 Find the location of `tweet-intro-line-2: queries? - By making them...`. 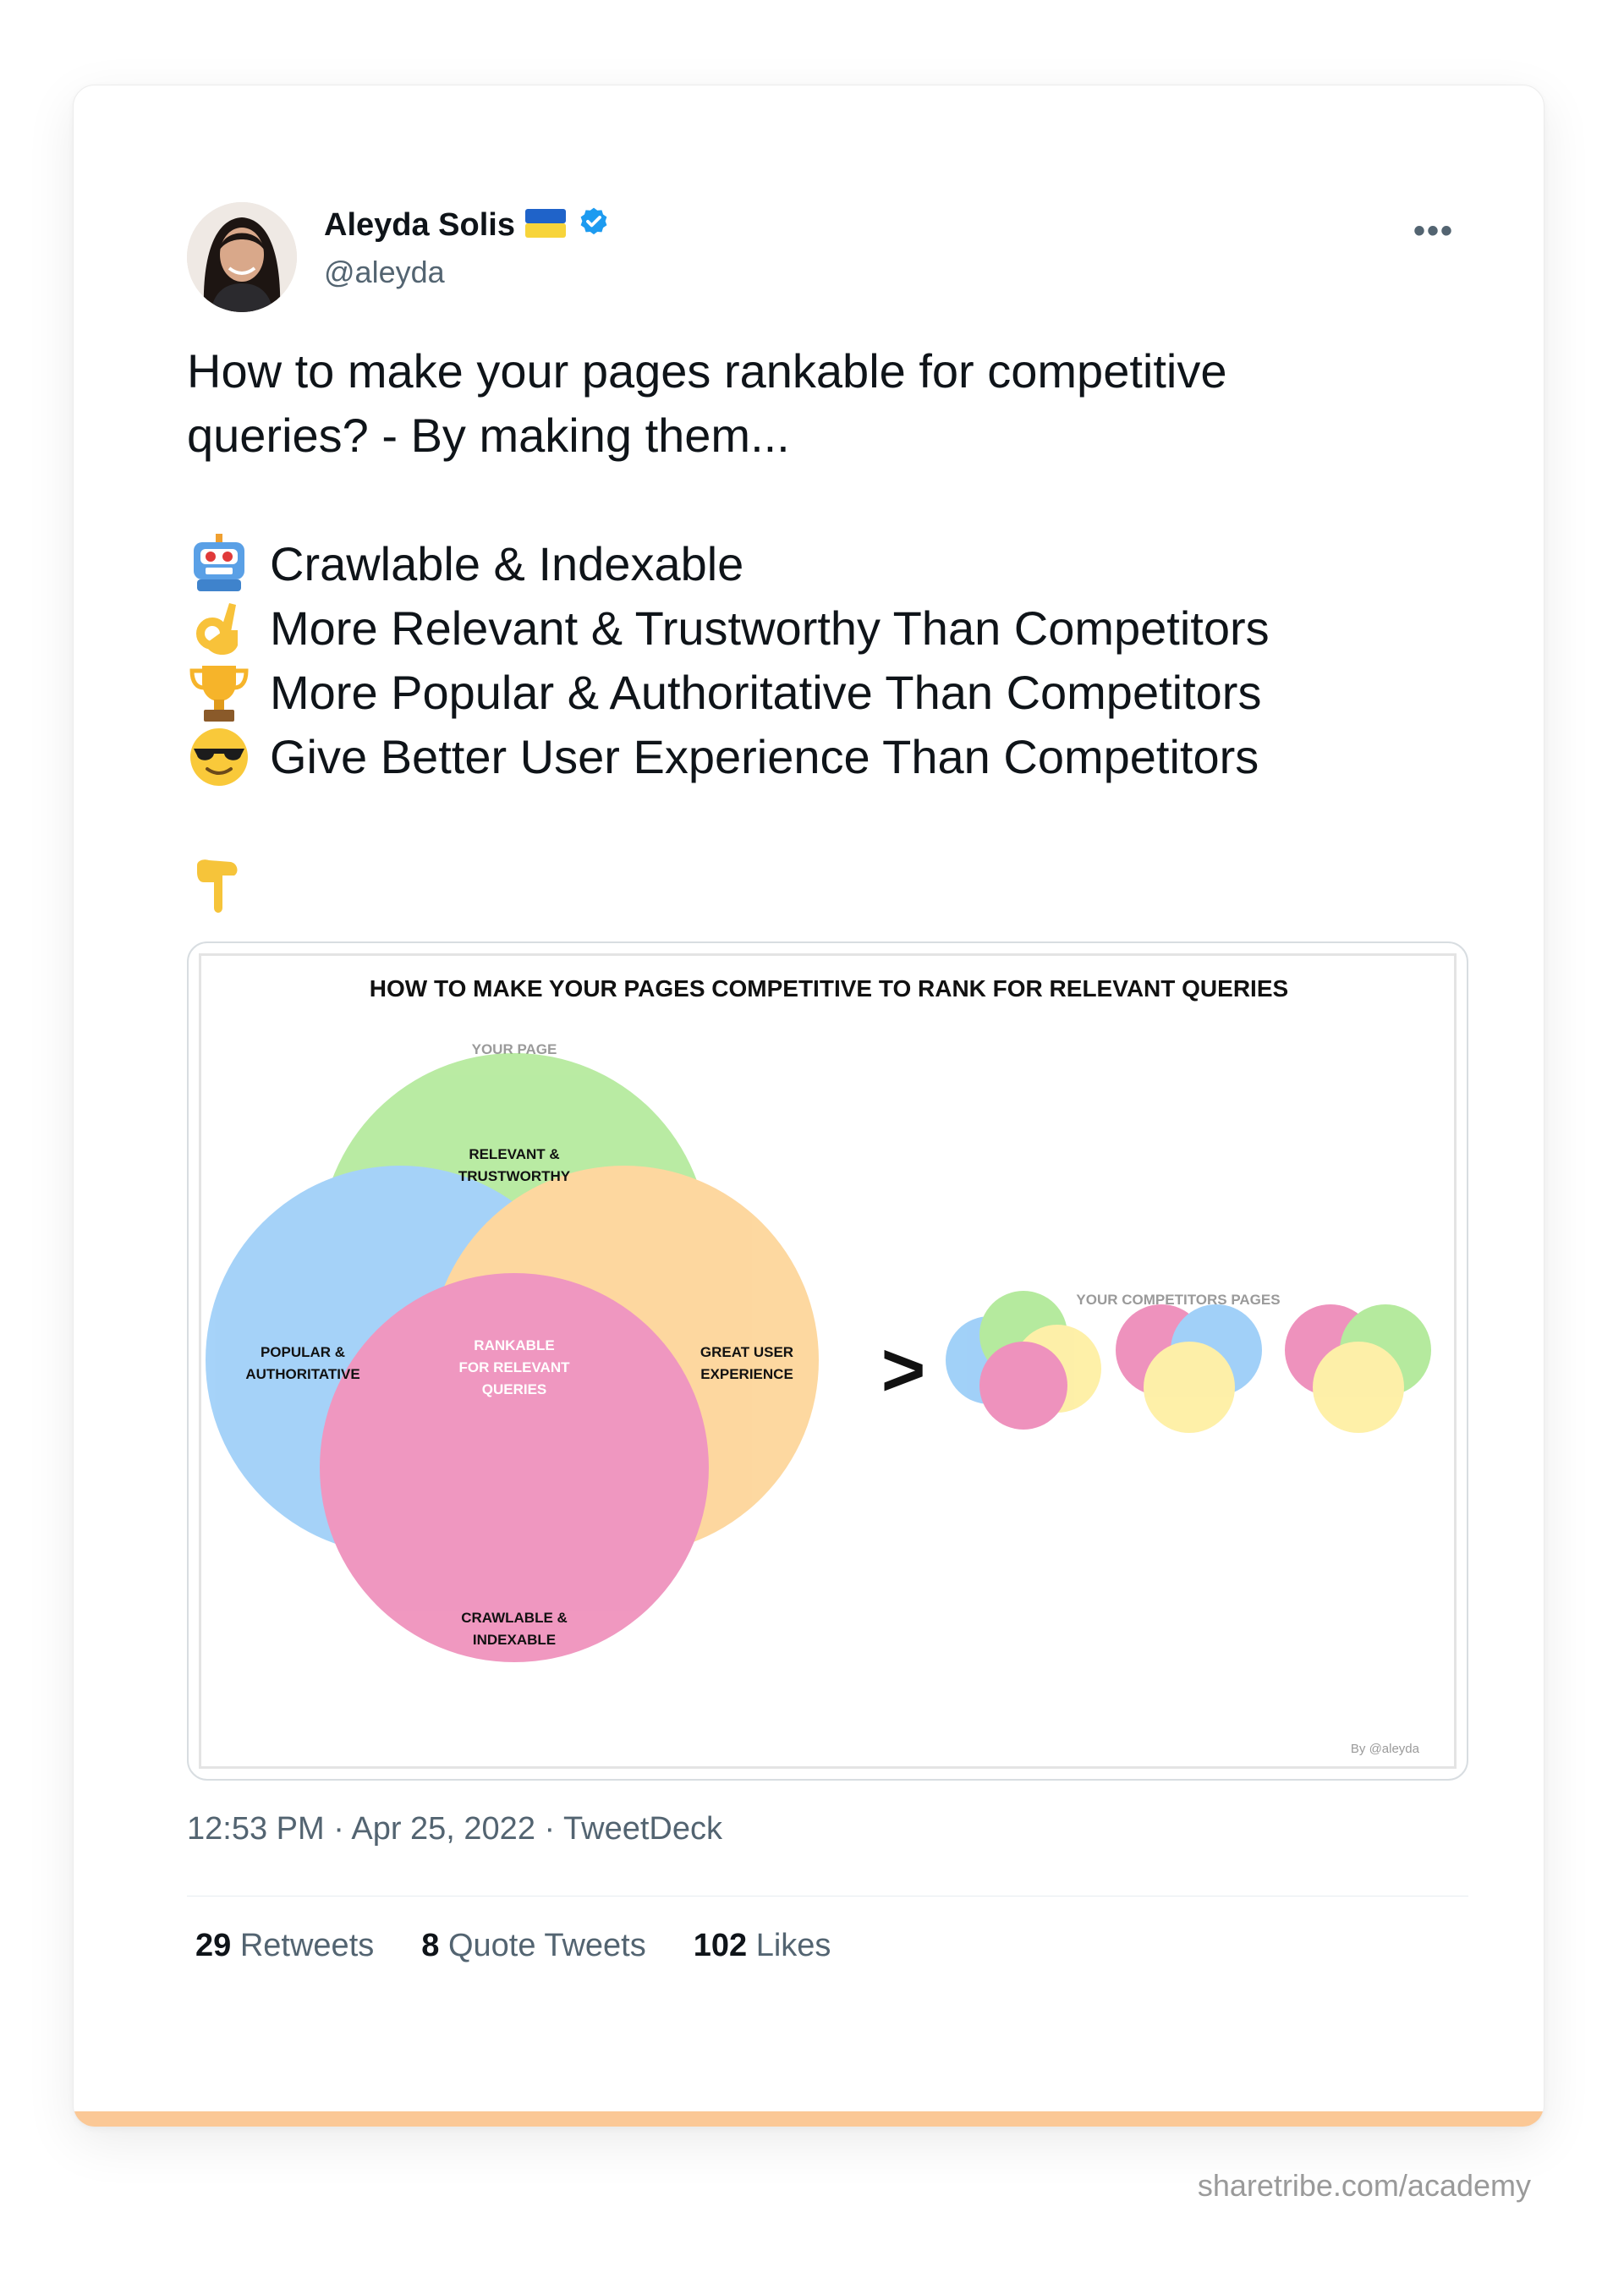

tweet-intro-line-2: queries? - By making them... is located at coordinates (489, 436).